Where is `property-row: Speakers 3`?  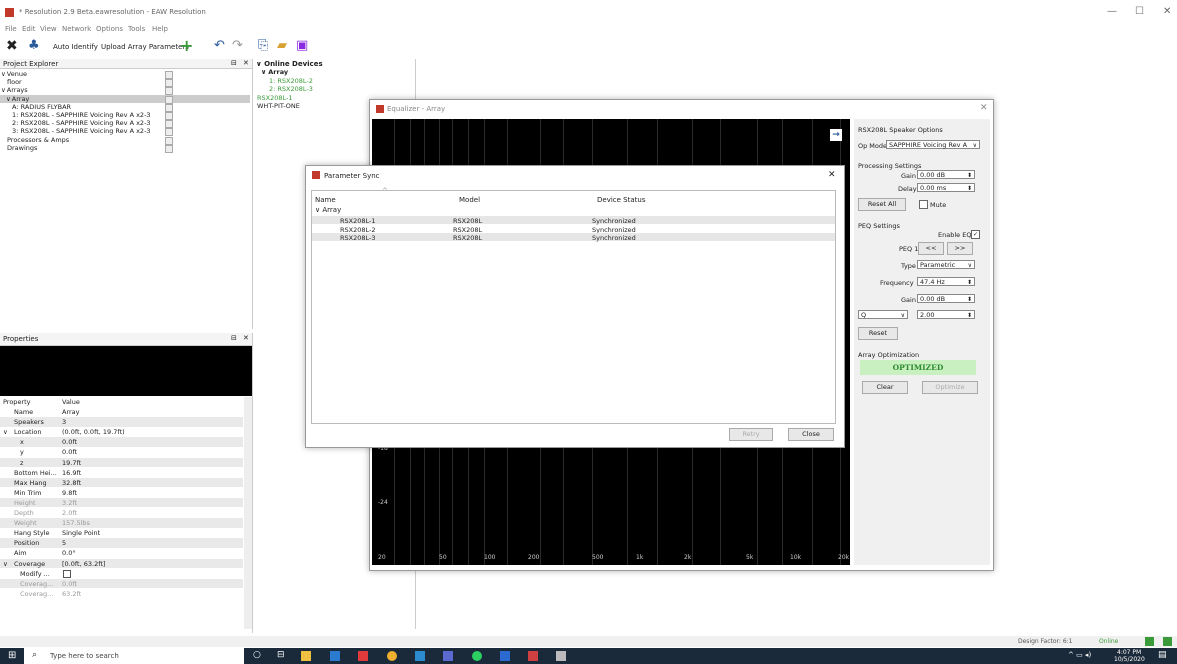 property-row: Speakers 3 is located at coordinates (121, 422).